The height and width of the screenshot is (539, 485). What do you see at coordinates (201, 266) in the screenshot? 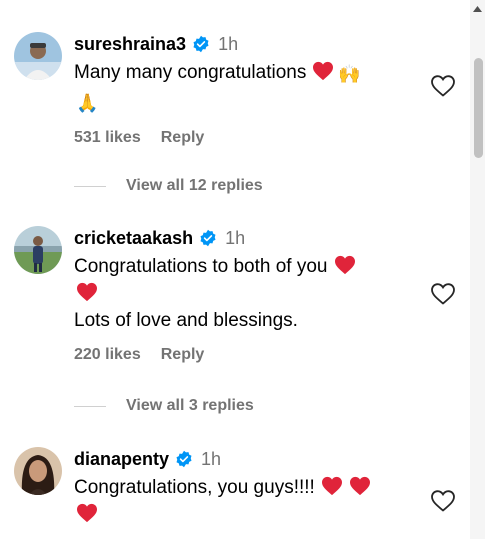
I see `comment-line: Congratulations to both of you` at bounding box center [201, 266].